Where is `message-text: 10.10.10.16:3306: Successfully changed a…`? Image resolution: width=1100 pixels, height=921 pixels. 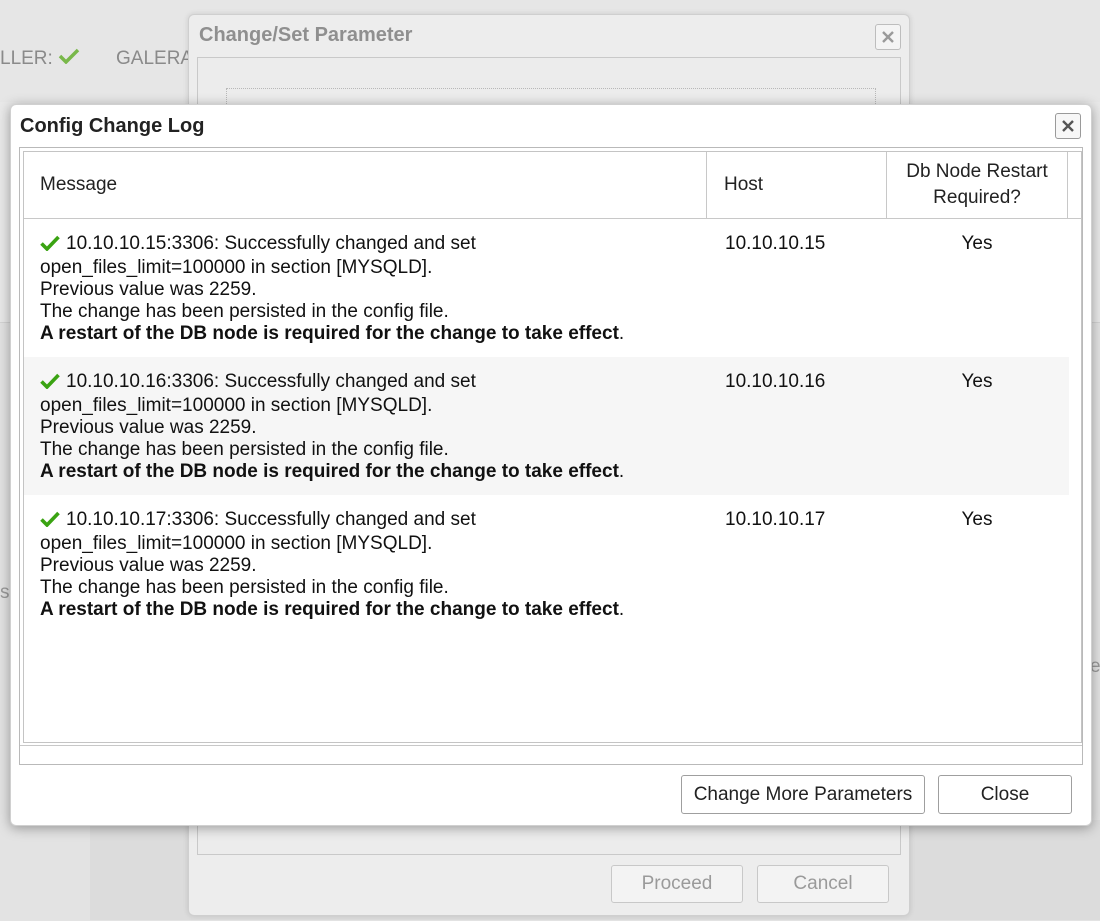 message-text: 10.10.10.16:3306: Successfully changed a… is located at coordinates (271, 381).